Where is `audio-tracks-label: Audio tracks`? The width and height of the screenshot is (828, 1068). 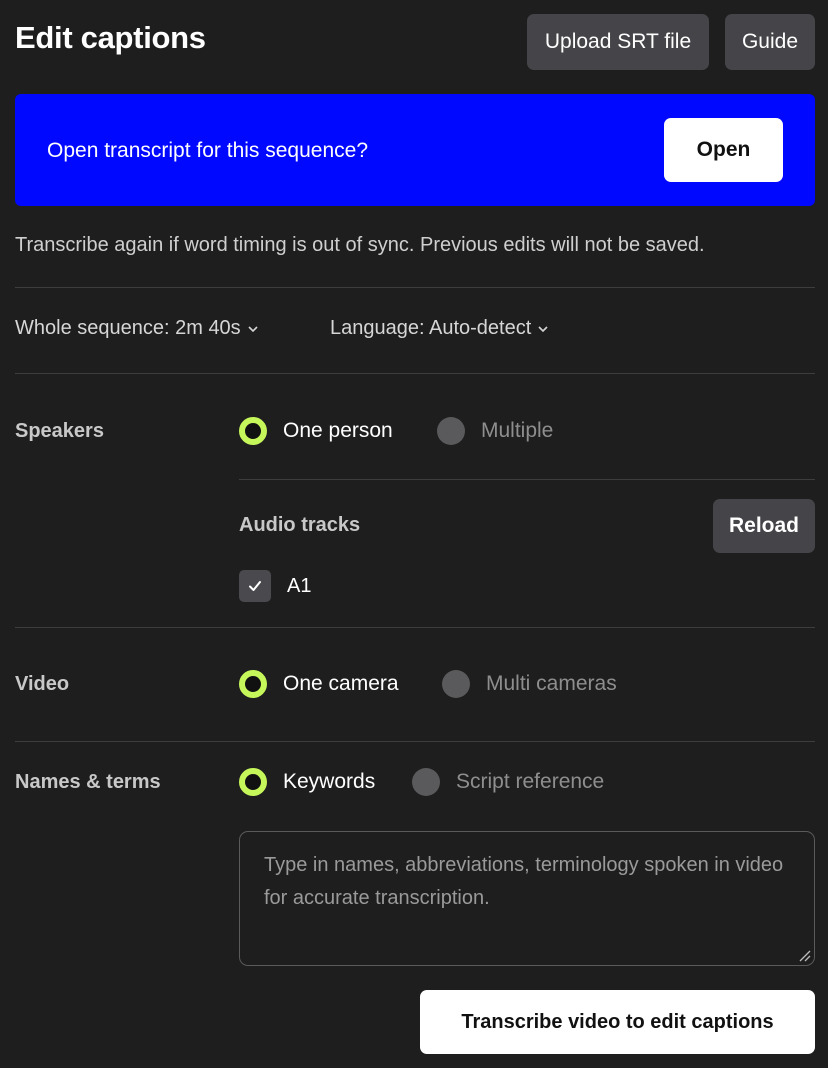 audio-tracks-label: Audio tracks is located at coordinates (300, 525).